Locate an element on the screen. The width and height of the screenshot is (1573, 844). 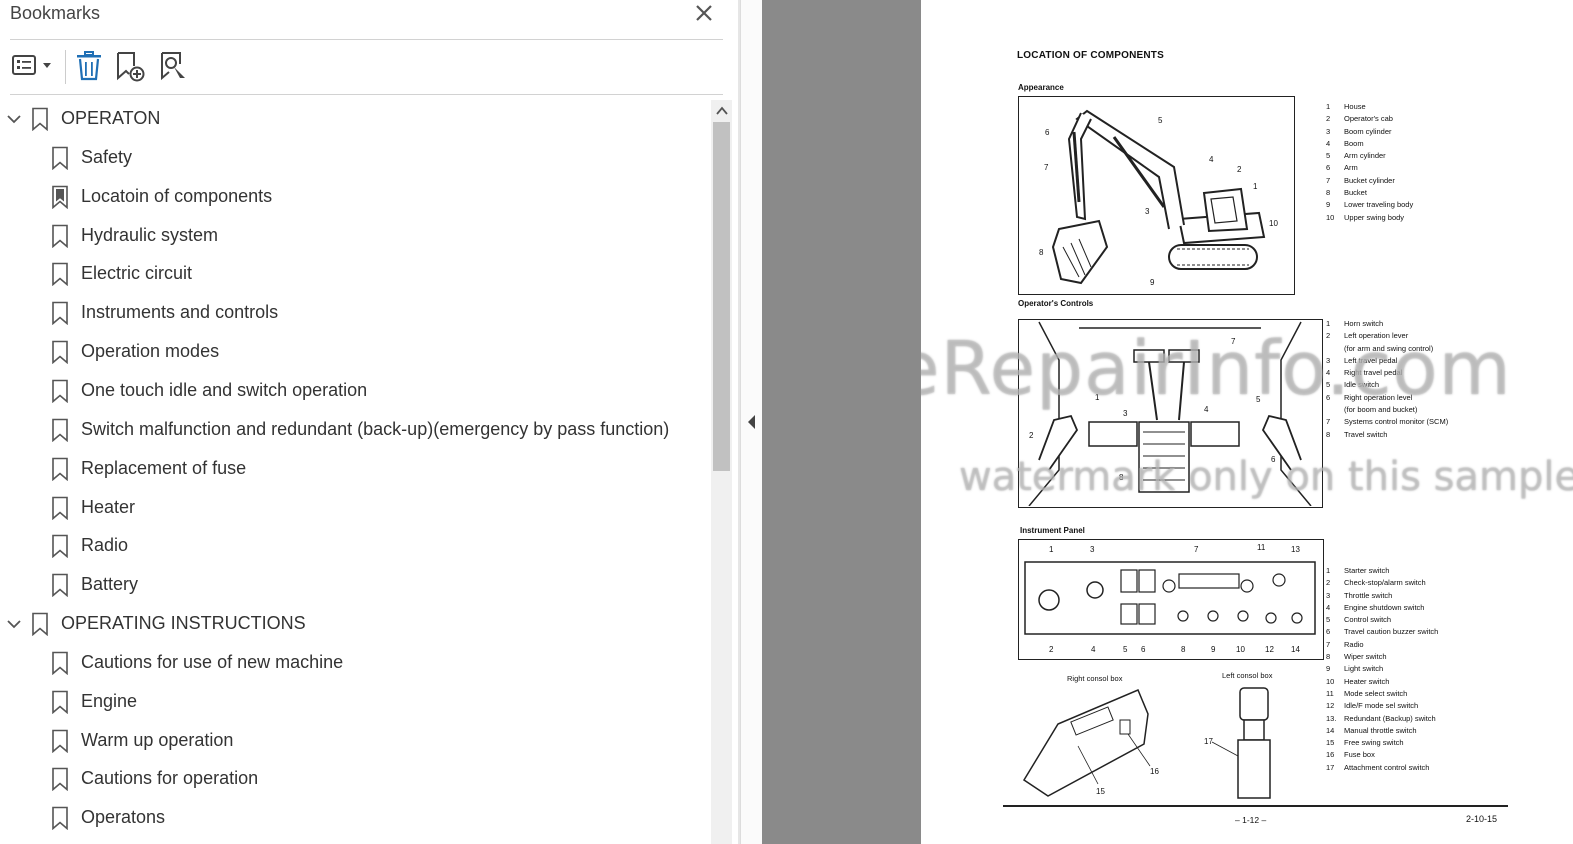
legend-item: 5 Control switch is located at coordinates (1382, 620).